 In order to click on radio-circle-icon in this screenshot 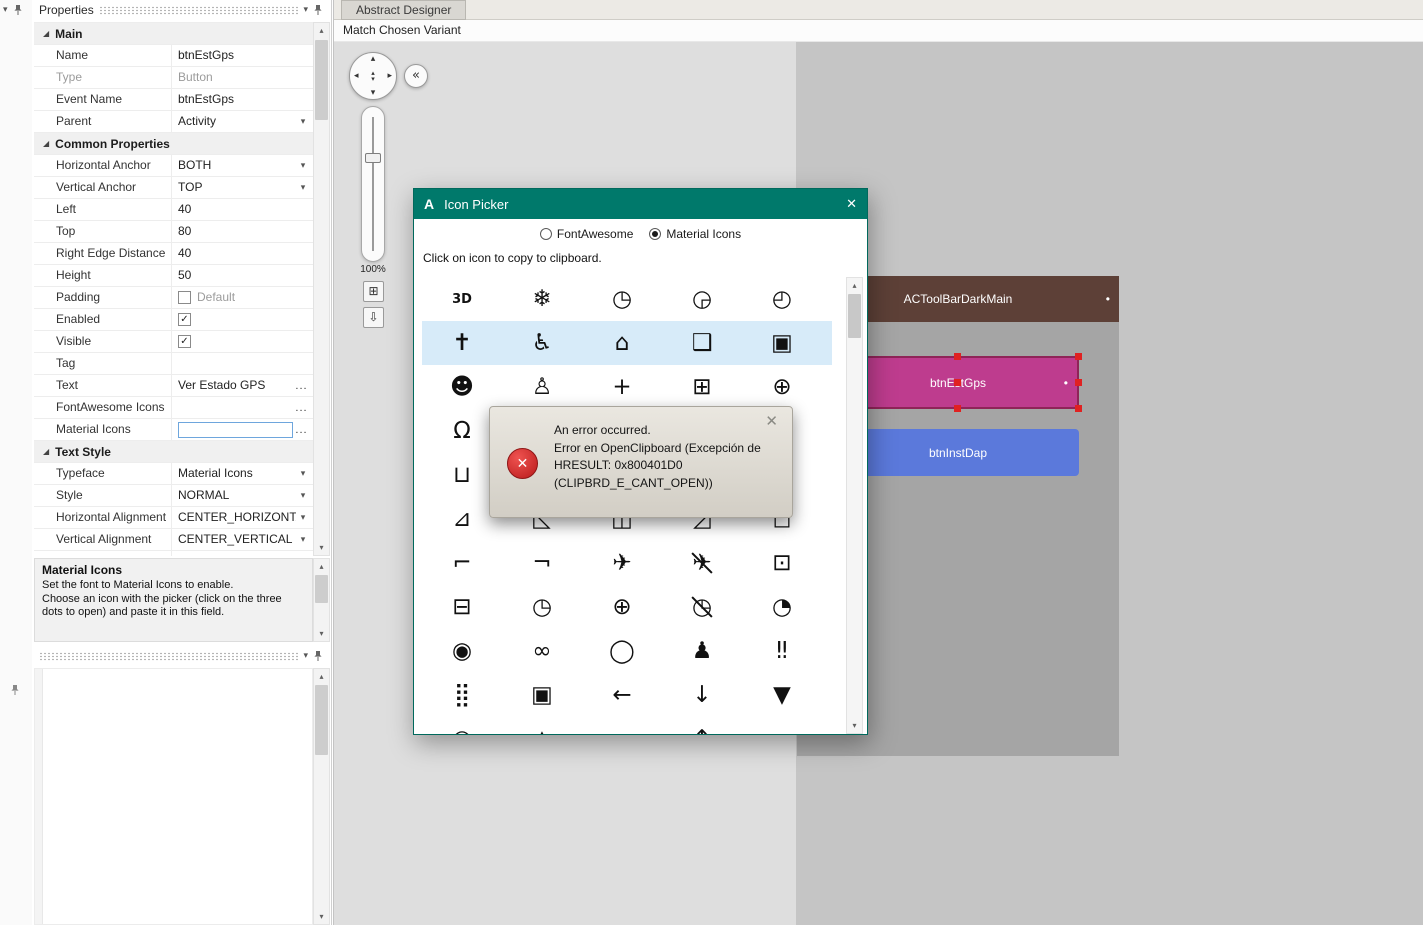, I will do `click(545, 234)`.